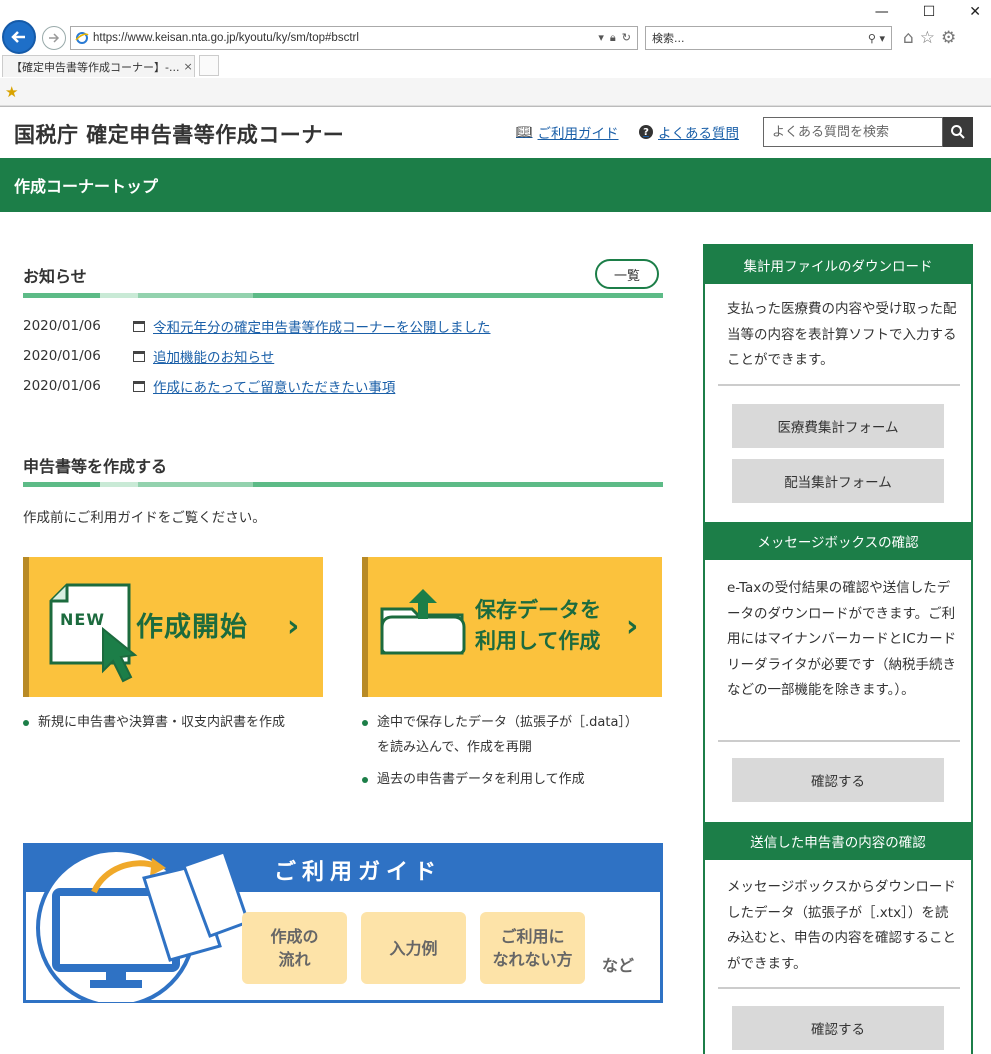 The width and height of the screenshot is (991, 1054). I want to click on messagebox-panel-title: メッセージボックスの確認, so click(838, 541).